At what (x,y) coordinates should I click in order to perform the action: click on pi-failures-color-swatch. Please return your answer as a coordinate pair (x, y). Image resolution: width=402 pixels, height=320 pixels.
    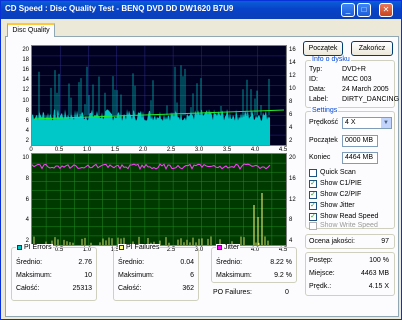
    Looking at the image, I should click on (121, 247).